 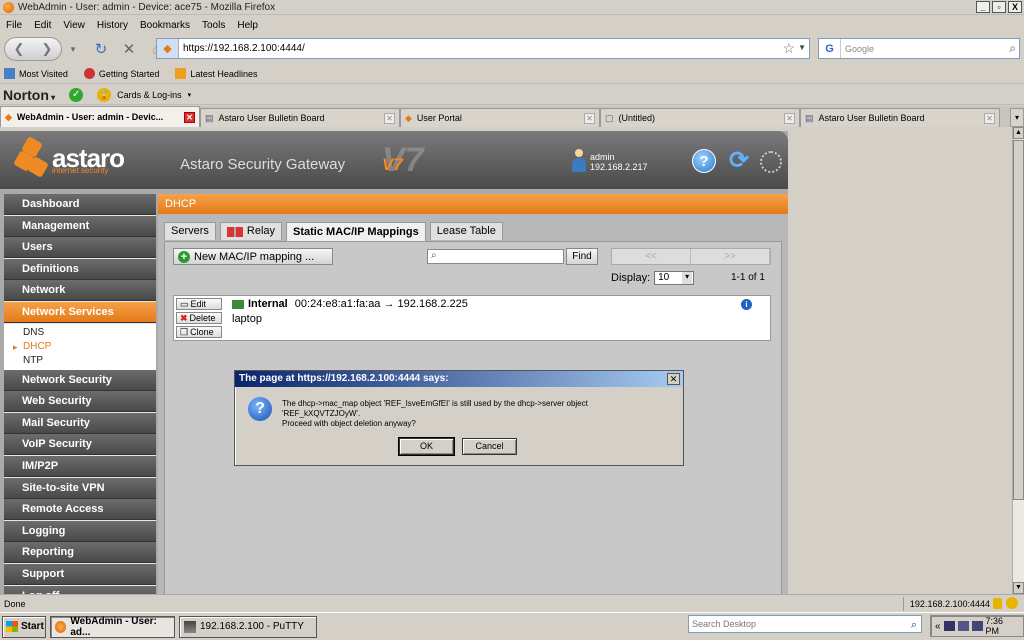 I want to click on sidebar-subitem-dhcp: DHCP, so click(x=80, y=346).